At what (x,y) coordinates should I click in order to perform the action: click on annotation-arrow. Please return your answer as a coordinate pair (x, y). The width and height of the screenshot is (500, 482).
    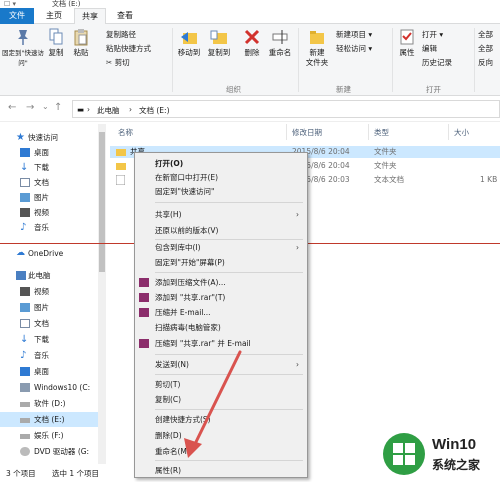
    Looking at the image, I should click on (213, 404).